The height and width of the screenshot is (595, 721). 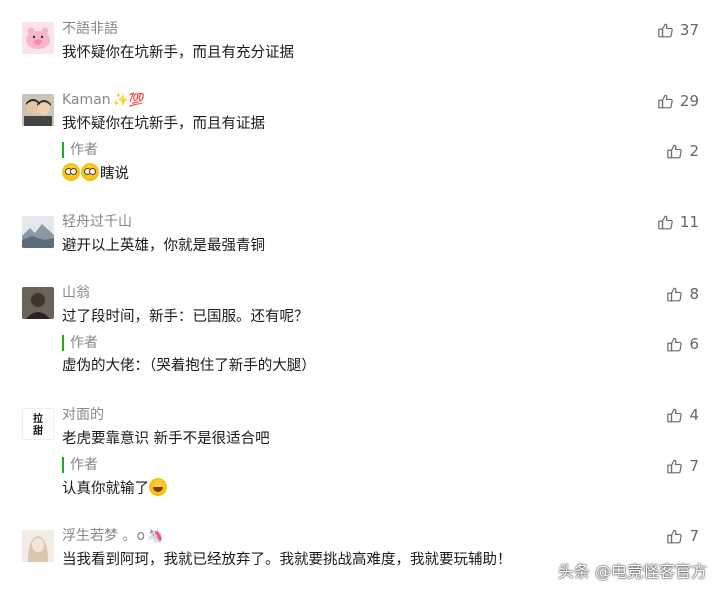 What do you see at coordinates (163, 246) in the screenshot?
I see `comment-text: 避开以上英雄，你就是最强青铜` at bounding box center [163, 246].